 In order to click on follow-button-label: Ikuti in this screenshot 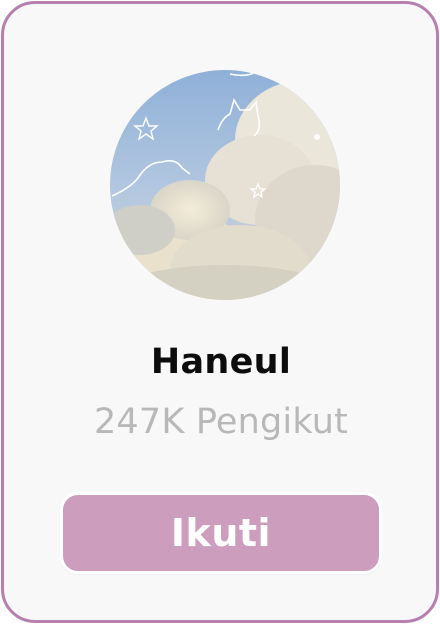, I will do `click(221, 533)`.